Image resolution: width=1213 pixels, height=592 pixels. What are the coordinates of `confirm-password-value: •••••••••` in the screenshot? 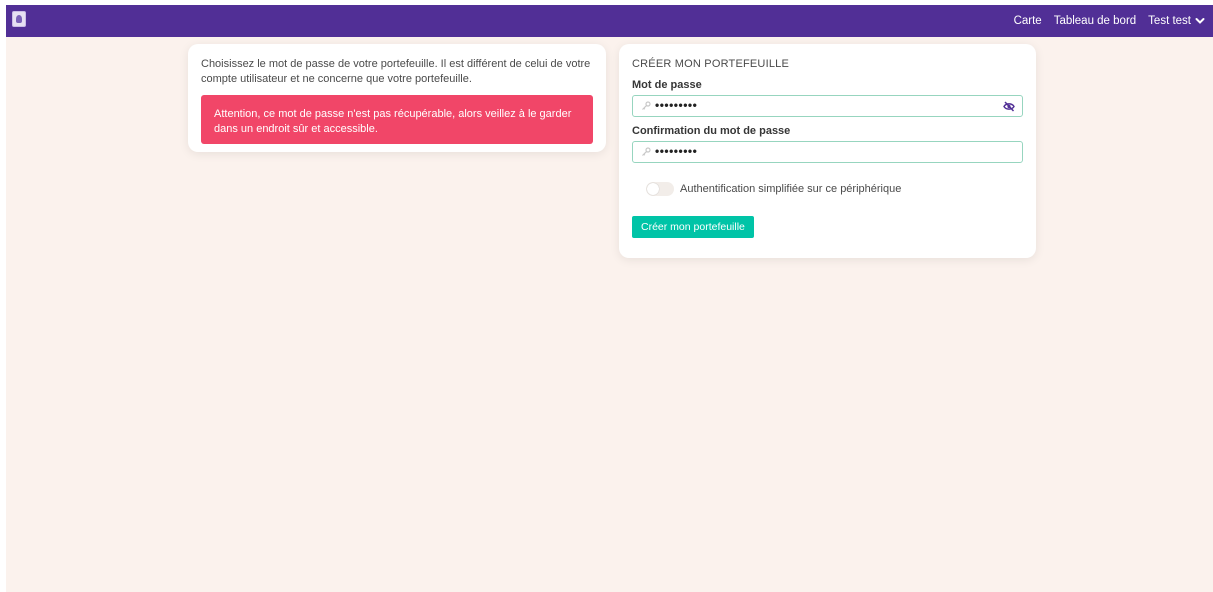 It's located at (676, 151).